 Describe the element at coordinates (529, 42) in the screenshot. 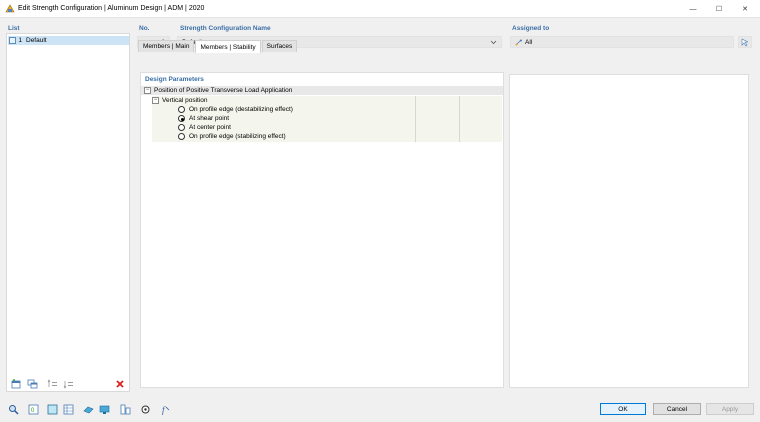

I see `assigned-value: All` at that location.